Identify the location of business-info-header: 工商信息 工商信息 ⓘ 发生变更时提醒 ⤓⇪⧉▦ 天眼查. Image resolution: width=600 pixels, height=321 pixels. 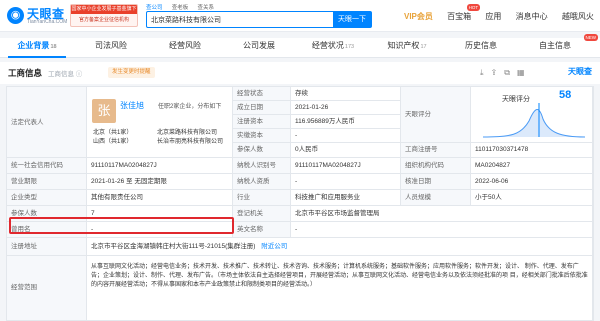
(300, 73).